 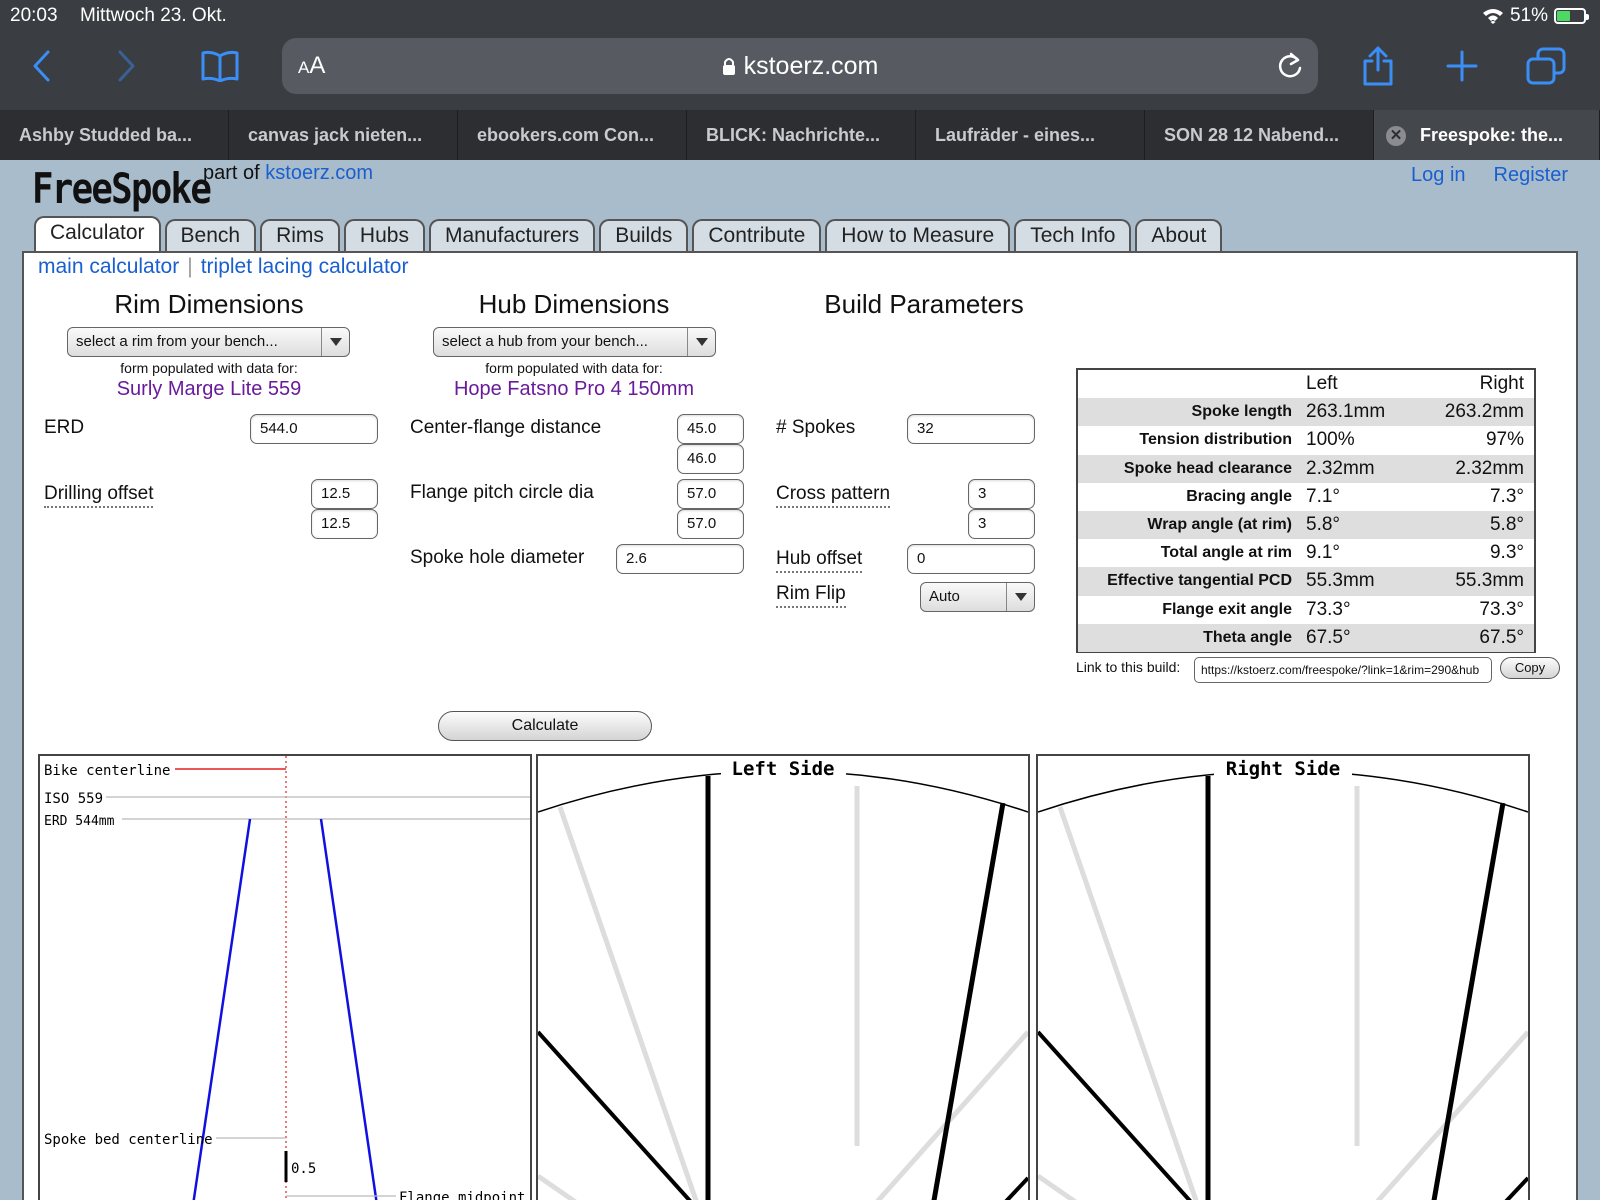 What do you see at coordinates (1322, 384) in the screenshot?
I see `results-left-header: Left` at bounding box center [1322, 384].